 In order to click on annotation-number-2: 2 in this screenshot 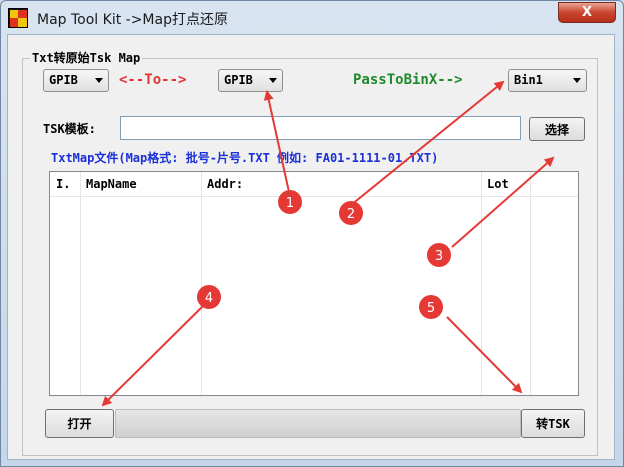, I will do `click(351, 214)`.